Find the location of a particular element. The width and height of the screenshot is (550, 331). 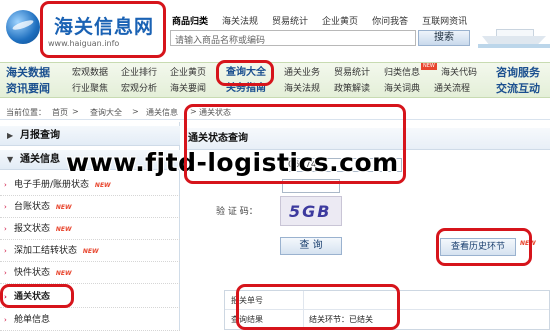

nav-item: 海关要闻 is located at coordinates (188, 89).